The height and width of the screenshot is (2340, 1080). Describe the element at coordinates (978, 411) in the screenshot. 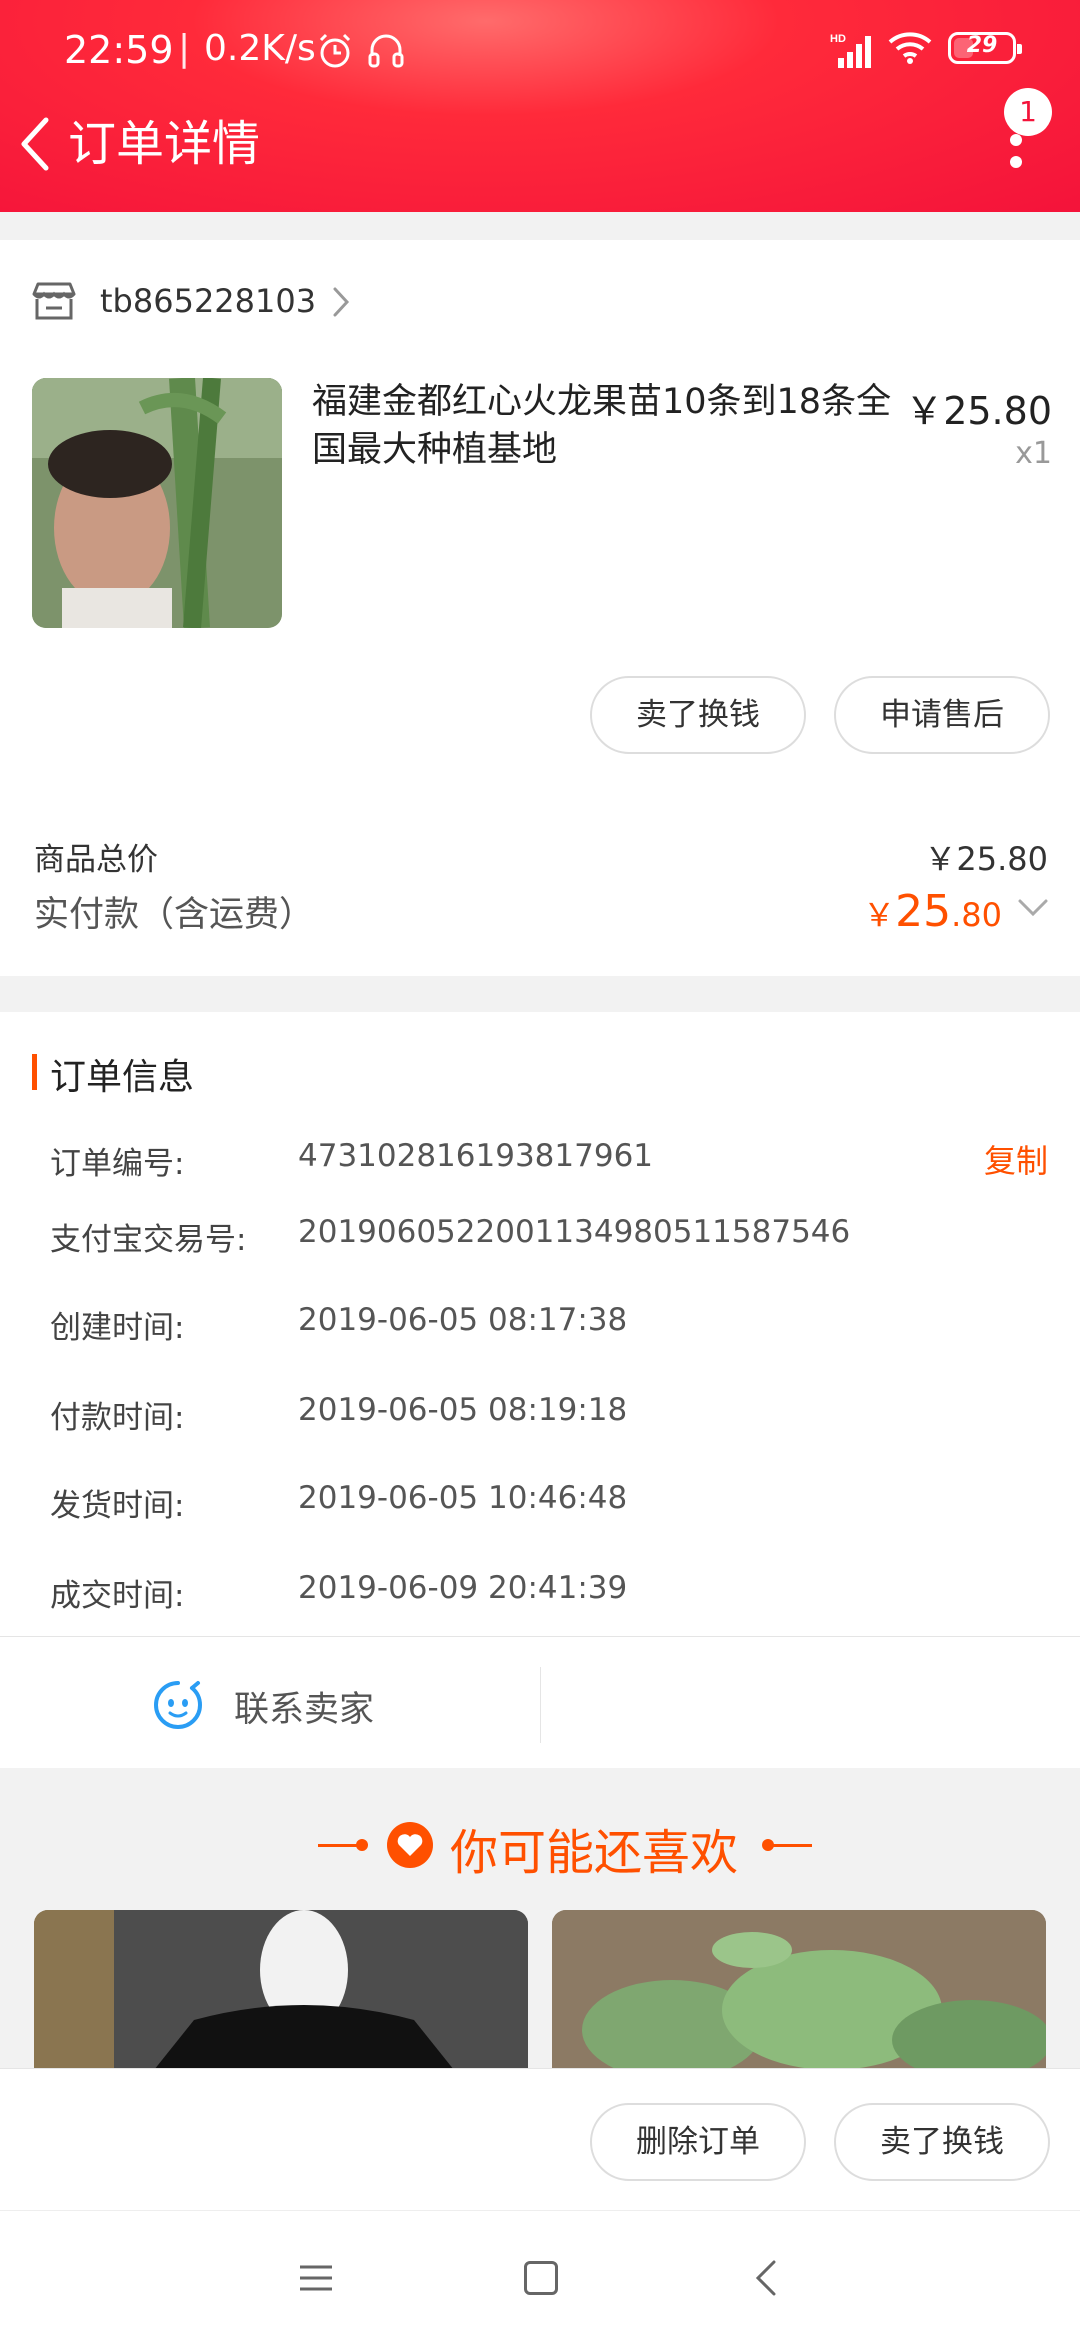

I see `product-price: ￥25.80` at that location.